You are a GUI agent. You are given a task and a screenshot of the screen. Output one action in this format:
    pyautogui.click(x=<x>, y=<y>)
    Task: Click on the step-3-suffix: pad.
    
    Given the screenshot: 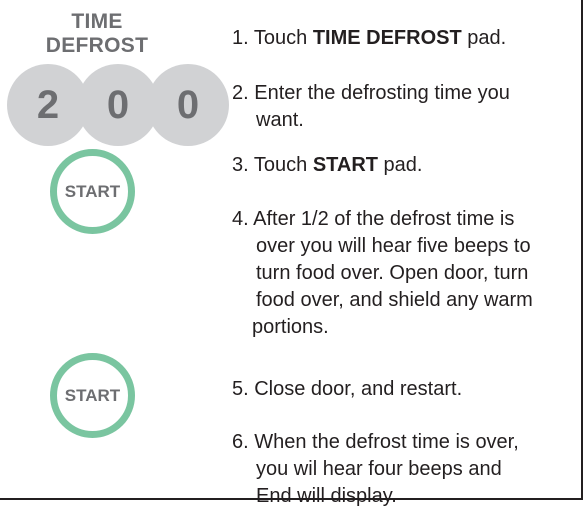 What is the action you would take?
    pyautogui.click(x=400, y=165)
    